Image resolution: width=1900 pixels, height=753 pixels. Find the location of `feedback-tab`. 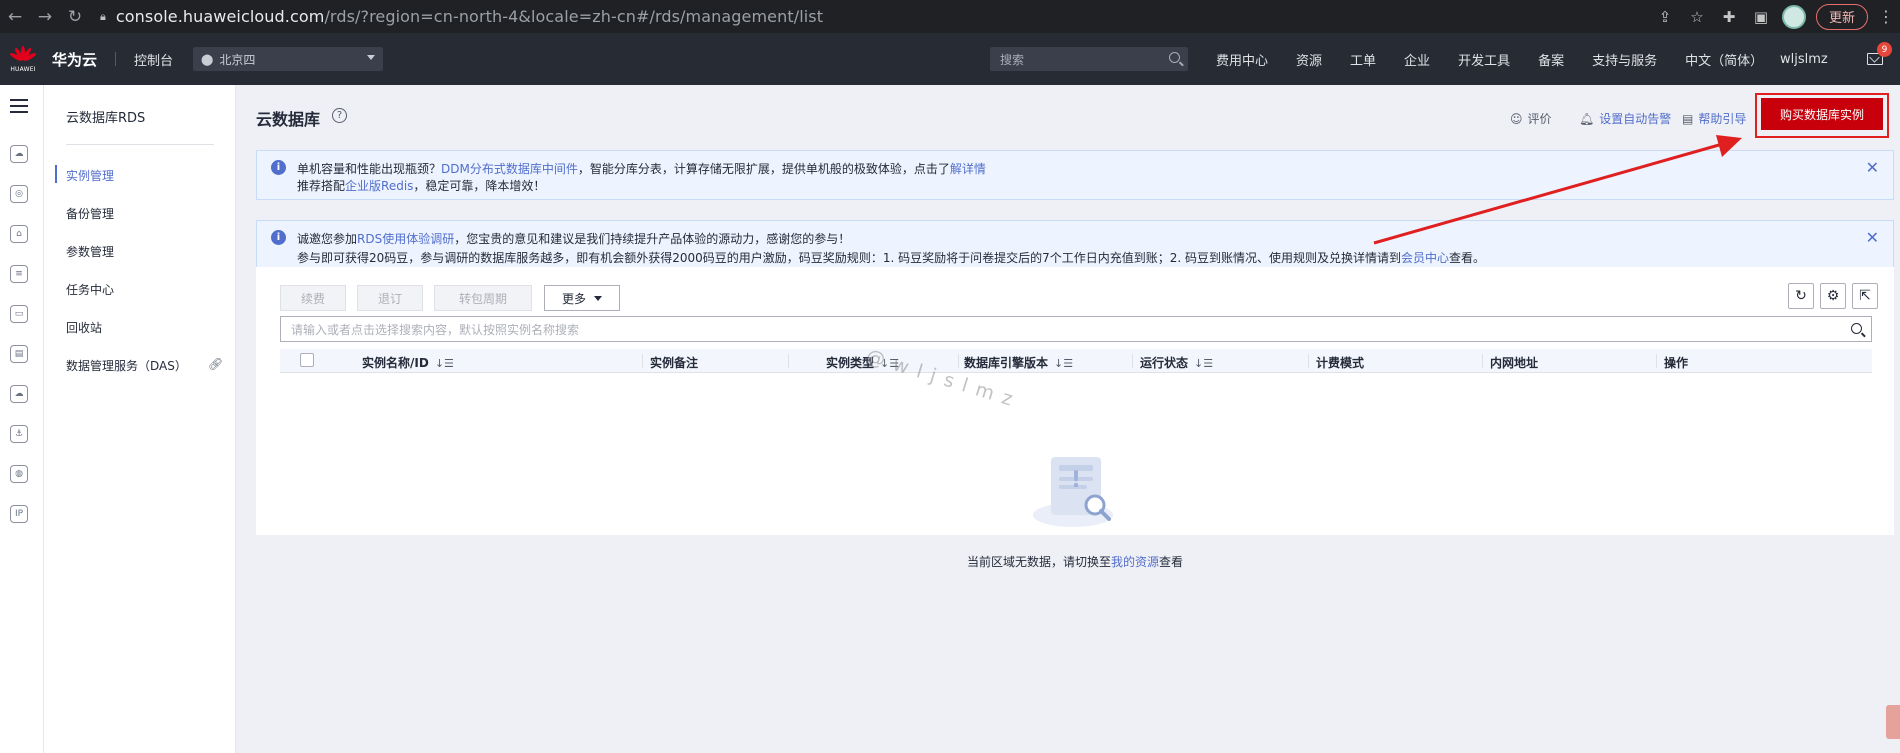

feedback-tab is located at coordinates (1893, 722).